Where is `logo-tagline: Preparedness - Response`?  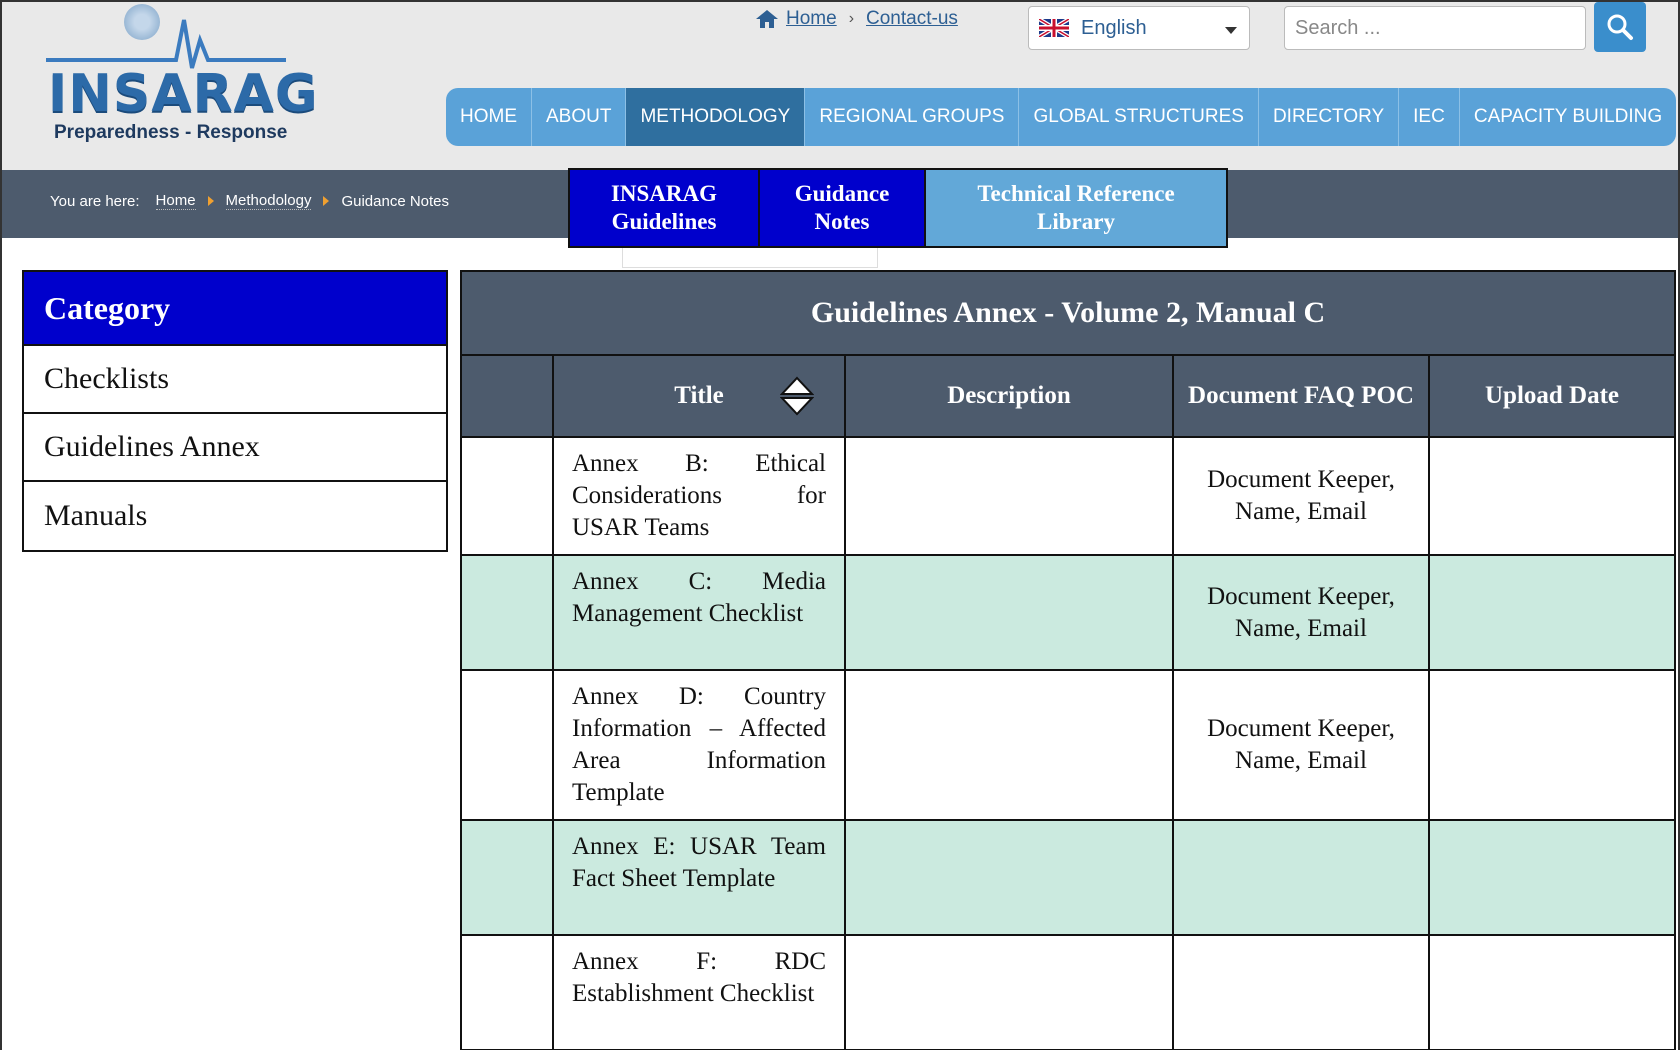 logo-tagline: Preparedness - Response is located at coordinates (171, 132).